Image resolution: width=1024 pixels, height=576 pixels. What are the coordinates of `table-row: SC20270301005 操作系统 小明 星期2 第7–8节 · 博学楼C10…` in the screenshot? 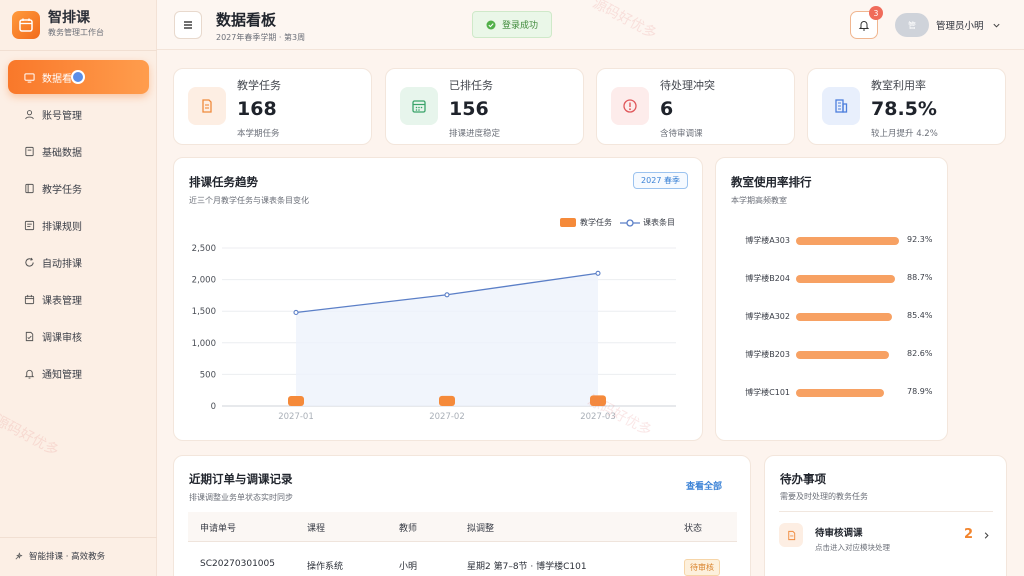 It's located at (462, 563).